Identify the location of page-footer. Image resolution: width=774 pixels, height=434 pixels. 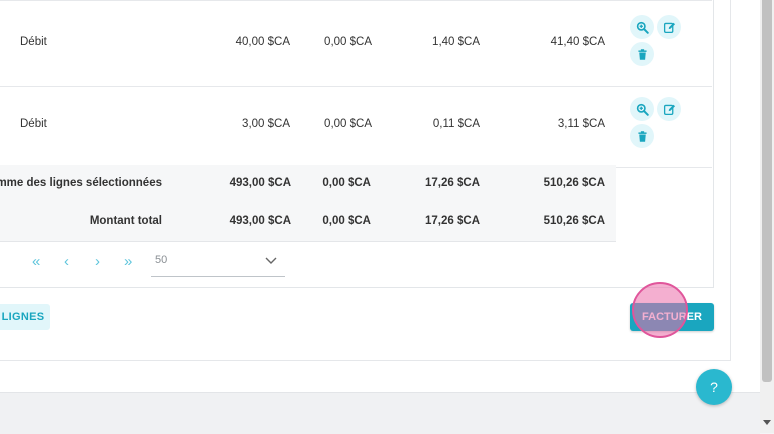
(380, 413).